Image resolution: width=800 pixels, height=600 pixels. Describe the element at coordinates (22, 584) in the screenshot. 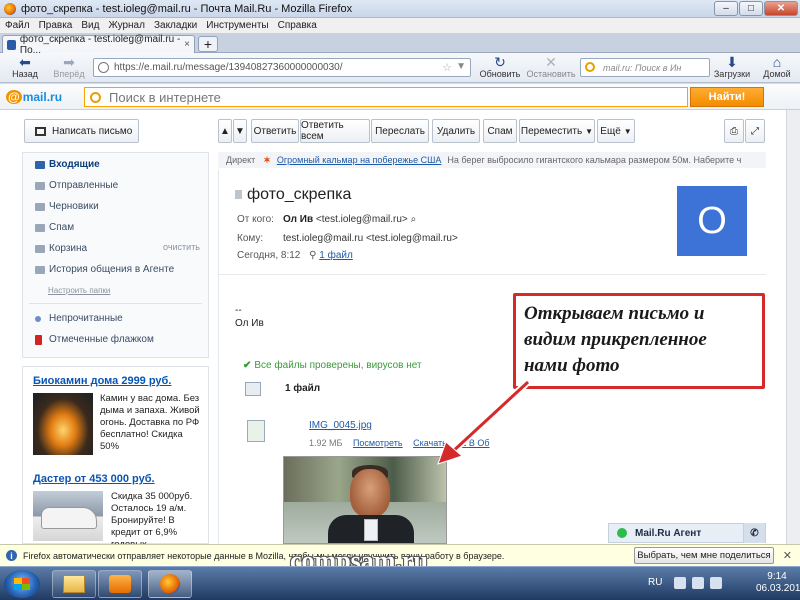

I see `start-button` at that location.